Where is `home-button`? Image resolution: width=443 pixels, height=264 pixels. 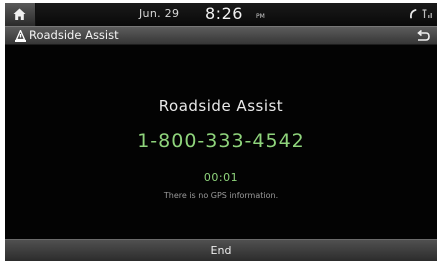 home-button is located at coordinates (20, 14).